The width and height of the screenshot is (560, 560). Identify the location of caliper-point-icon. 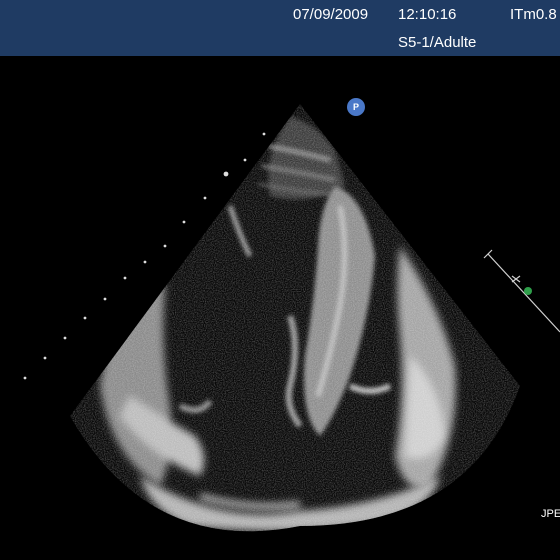
(528, 291).